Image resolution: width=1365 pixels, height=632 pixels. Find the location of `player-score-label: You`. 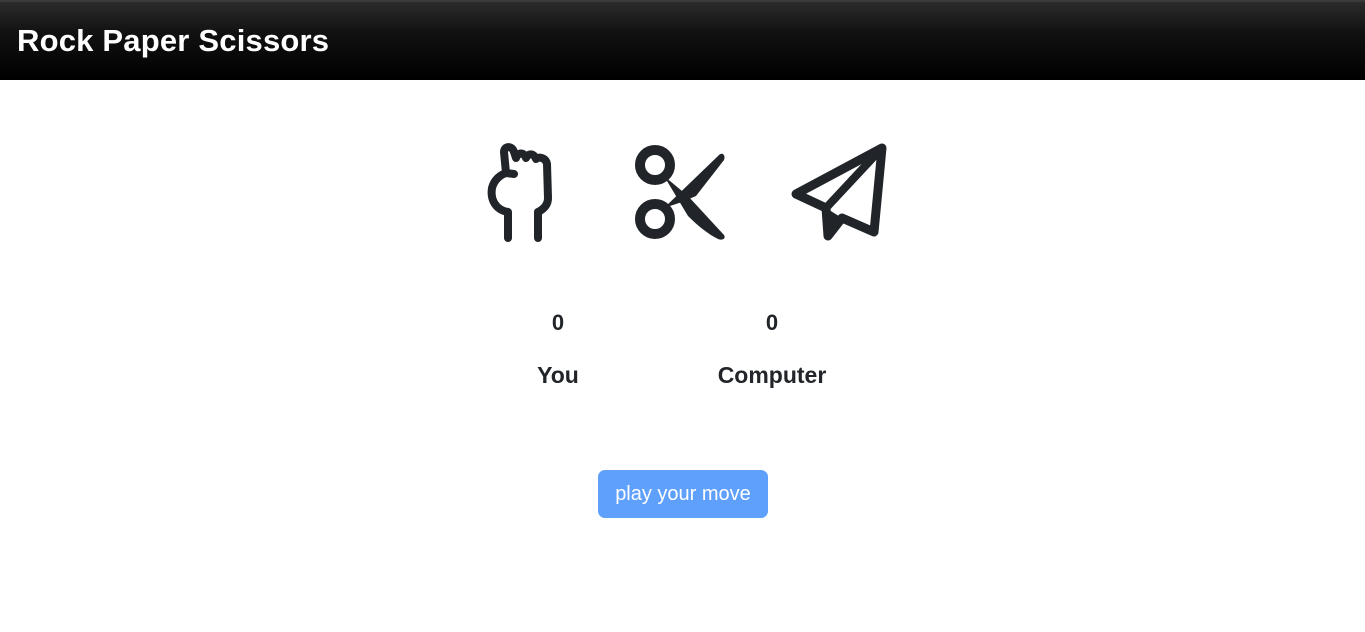

player-score-label: You is located at coordinates (558, 375).